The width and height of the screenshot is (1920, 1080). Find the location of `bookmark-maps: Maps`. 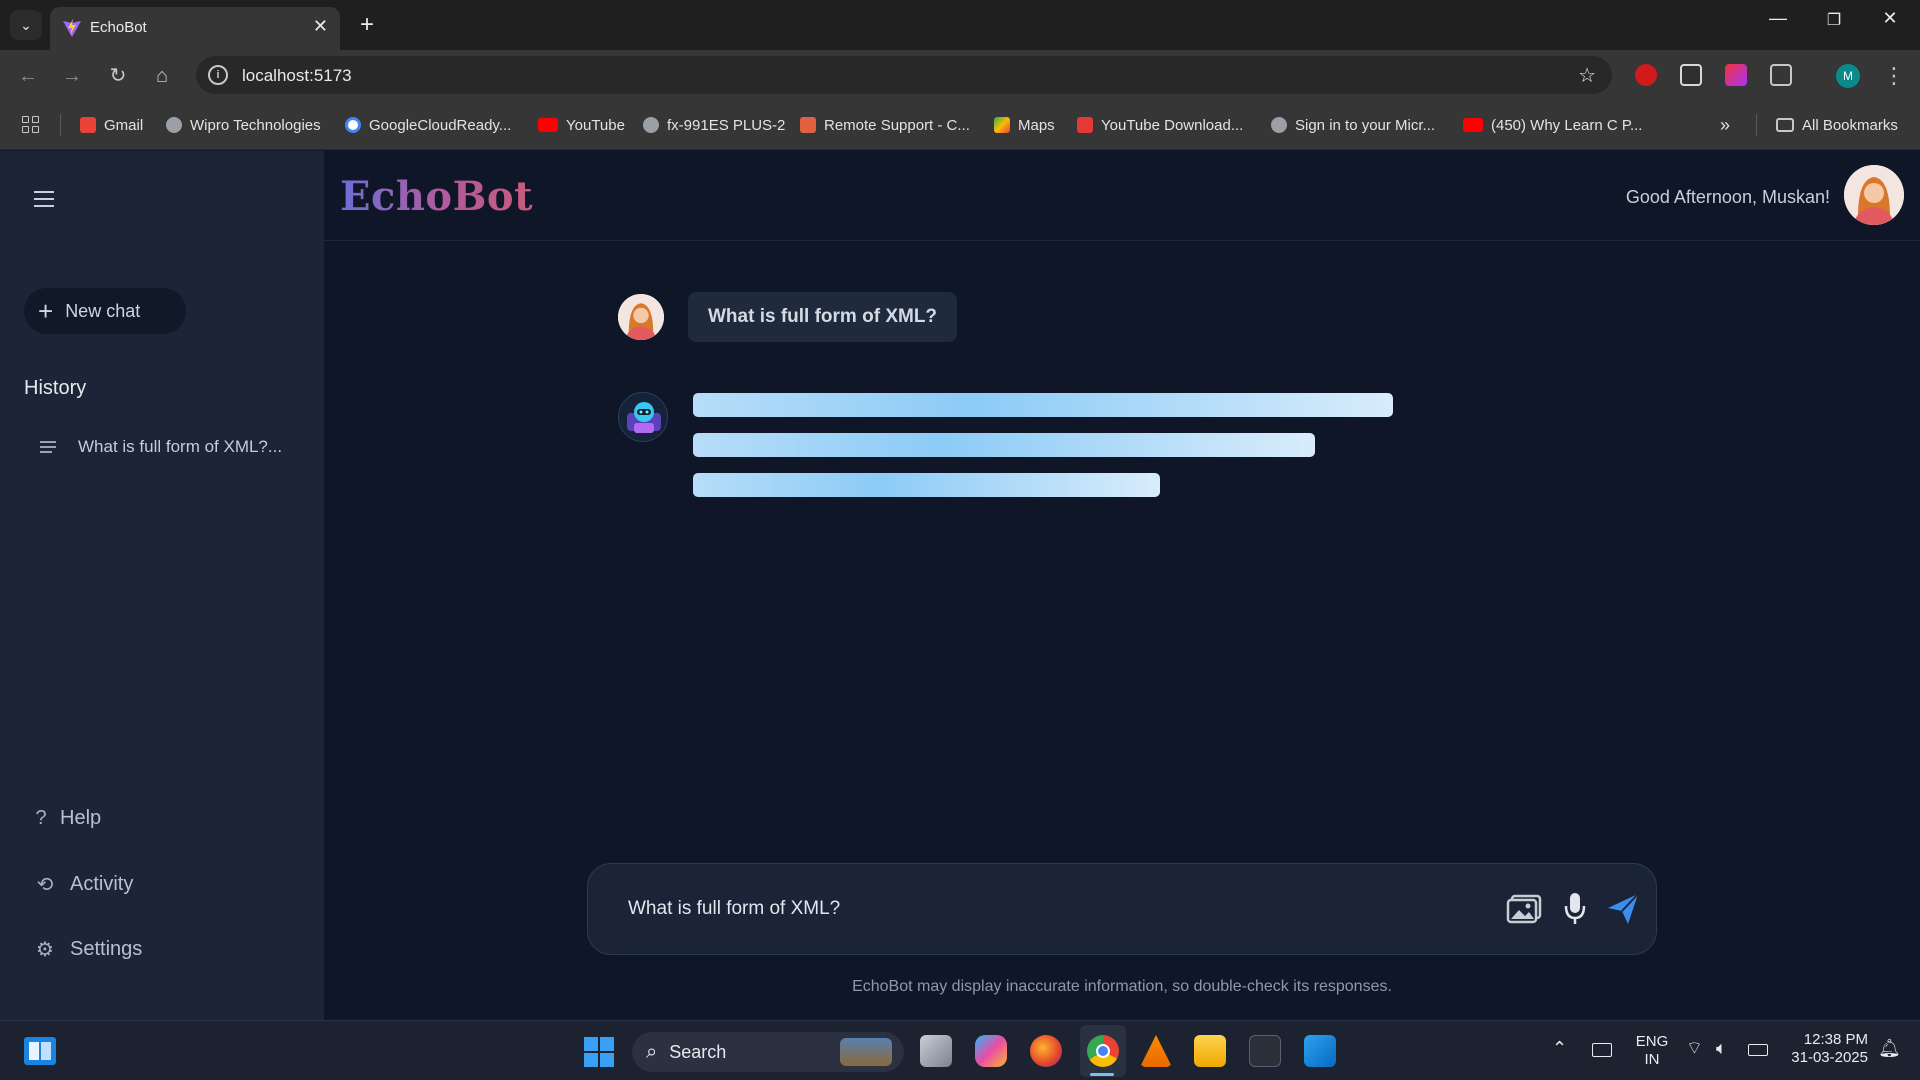

bookmark-maps: Maps is located at coordinates (1024, 125).